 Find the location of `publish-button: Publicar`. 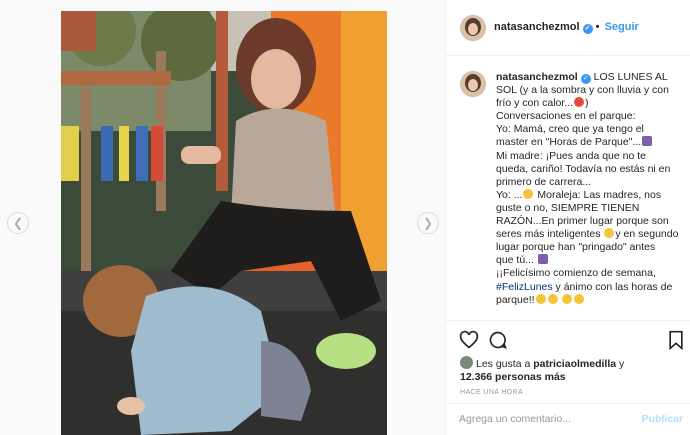

publish-button: Publicar is located at coordinates (662, 419).